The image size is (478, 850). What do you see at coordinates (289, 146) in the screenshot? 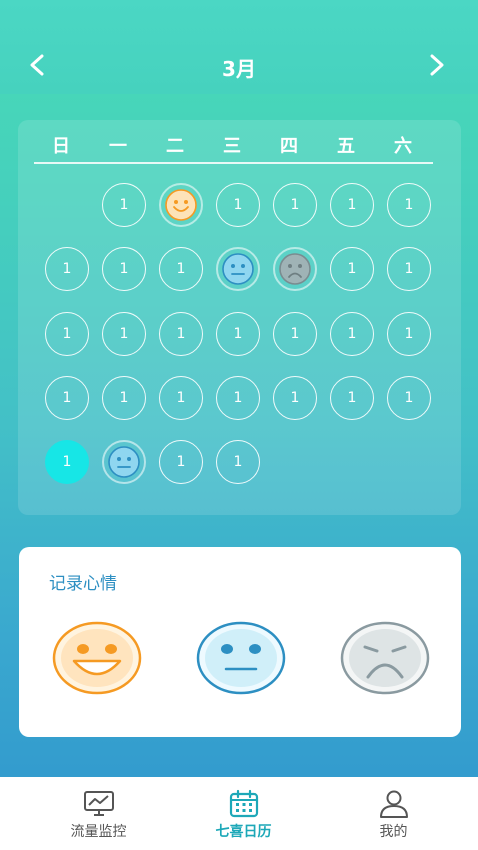
I see `weekday-label: 四` at bounding box center [289, 146].